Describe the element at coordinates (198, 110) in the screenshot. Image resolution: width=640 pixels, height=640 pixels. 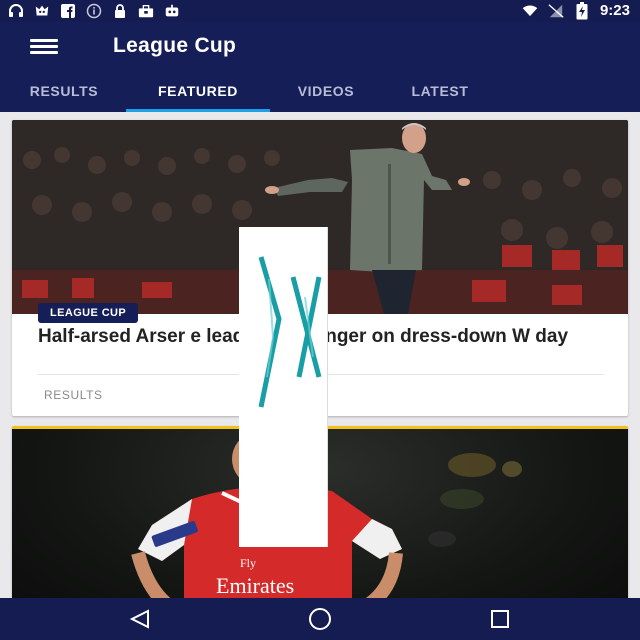
I see `tab-indicator` at that location.